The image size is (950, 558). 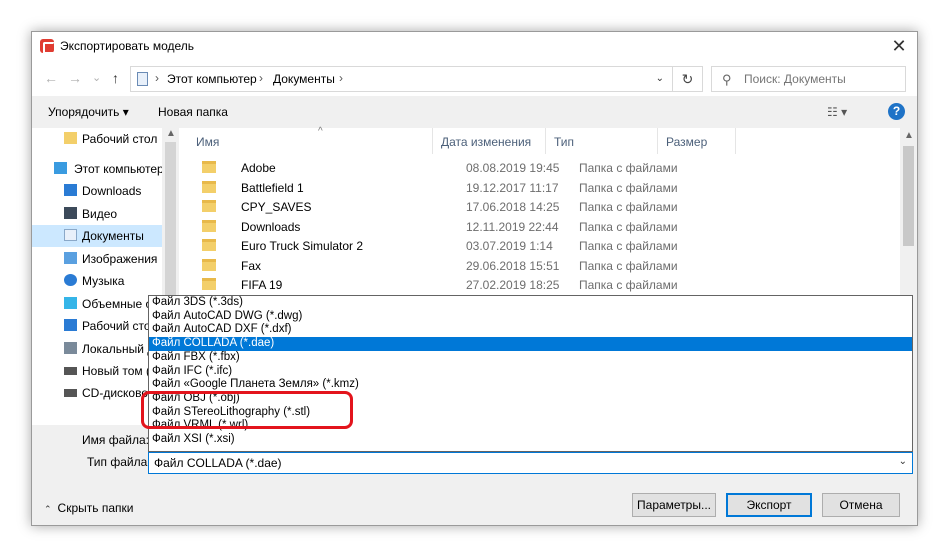 I want to click on filetype-label: Тип файла:, so click(x=119, y=462).